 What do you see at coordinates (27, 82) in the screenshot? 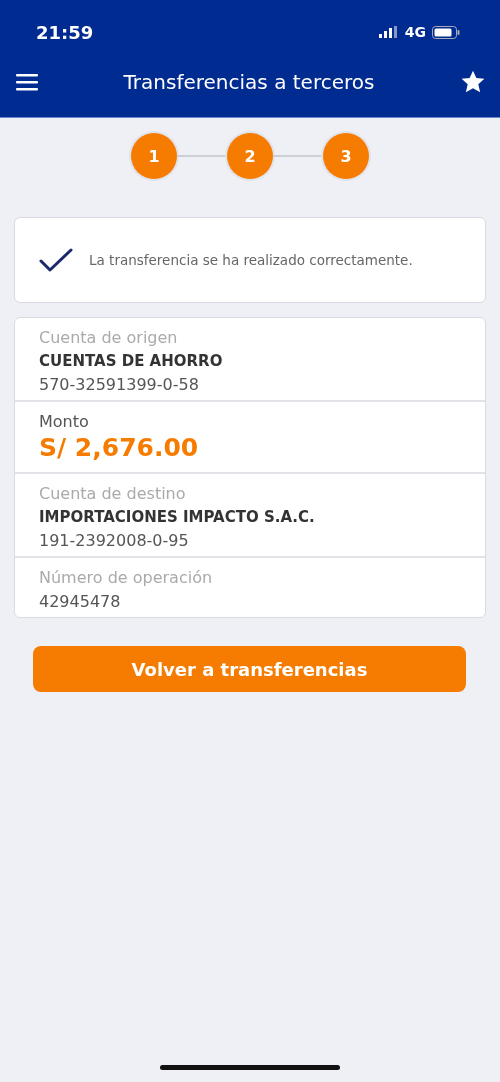
I see `menu-button` at bounding box center [27, 82].